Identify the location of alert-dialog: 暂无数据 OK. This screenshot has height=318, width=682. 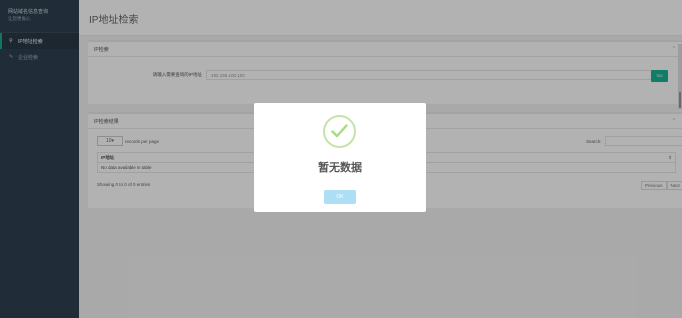
(340, 157).